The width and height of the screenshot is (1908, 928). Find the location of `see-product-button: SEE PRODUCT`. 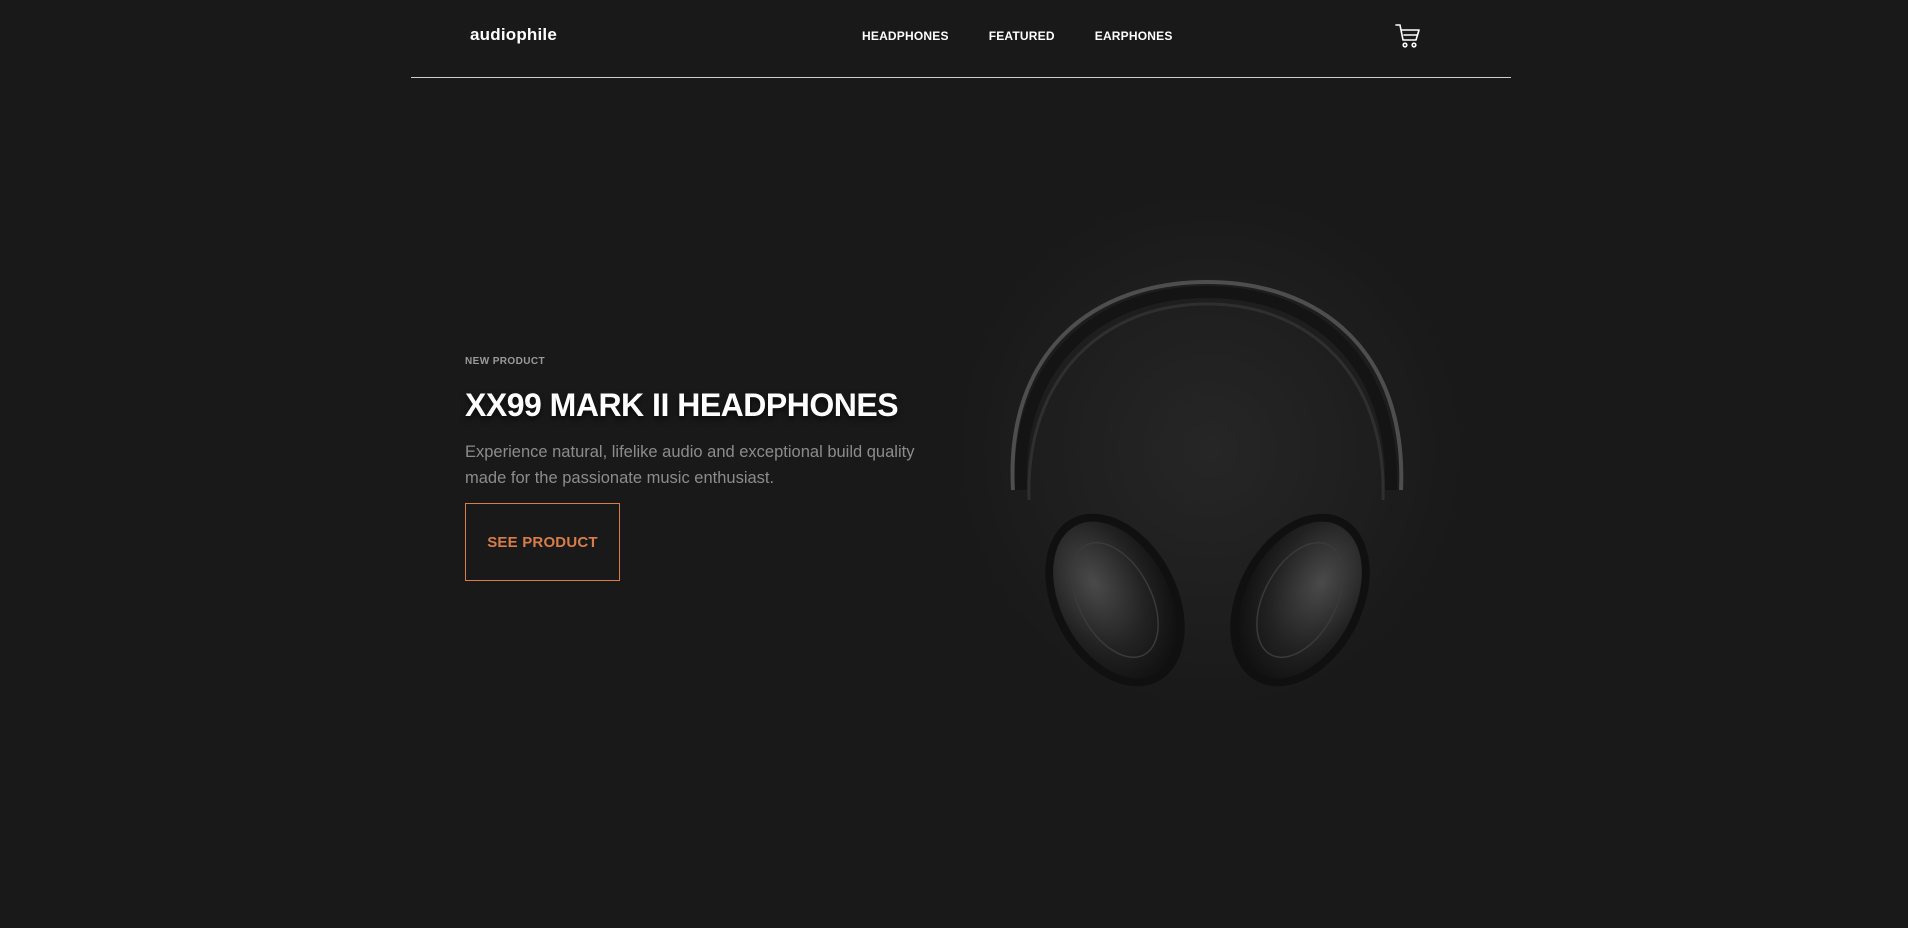

see-product-button: SEE PRODUCT is located at coordinates (542, 542).